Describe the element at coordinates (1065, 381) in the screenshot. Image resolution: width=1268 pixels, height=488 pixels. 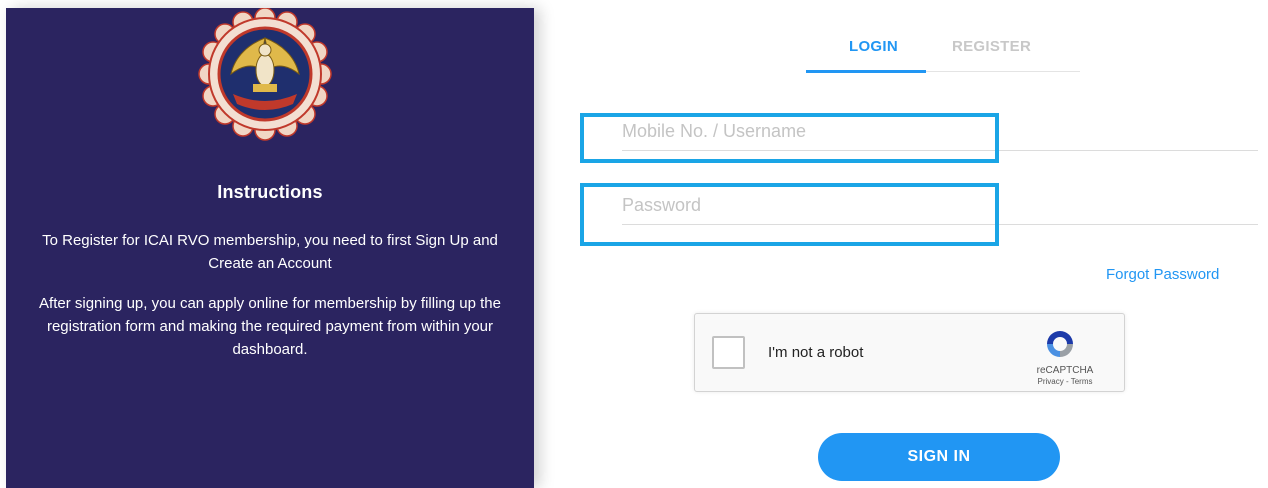
I see `recaptcha-privacy-terms: Privacy - Terms` at that location.